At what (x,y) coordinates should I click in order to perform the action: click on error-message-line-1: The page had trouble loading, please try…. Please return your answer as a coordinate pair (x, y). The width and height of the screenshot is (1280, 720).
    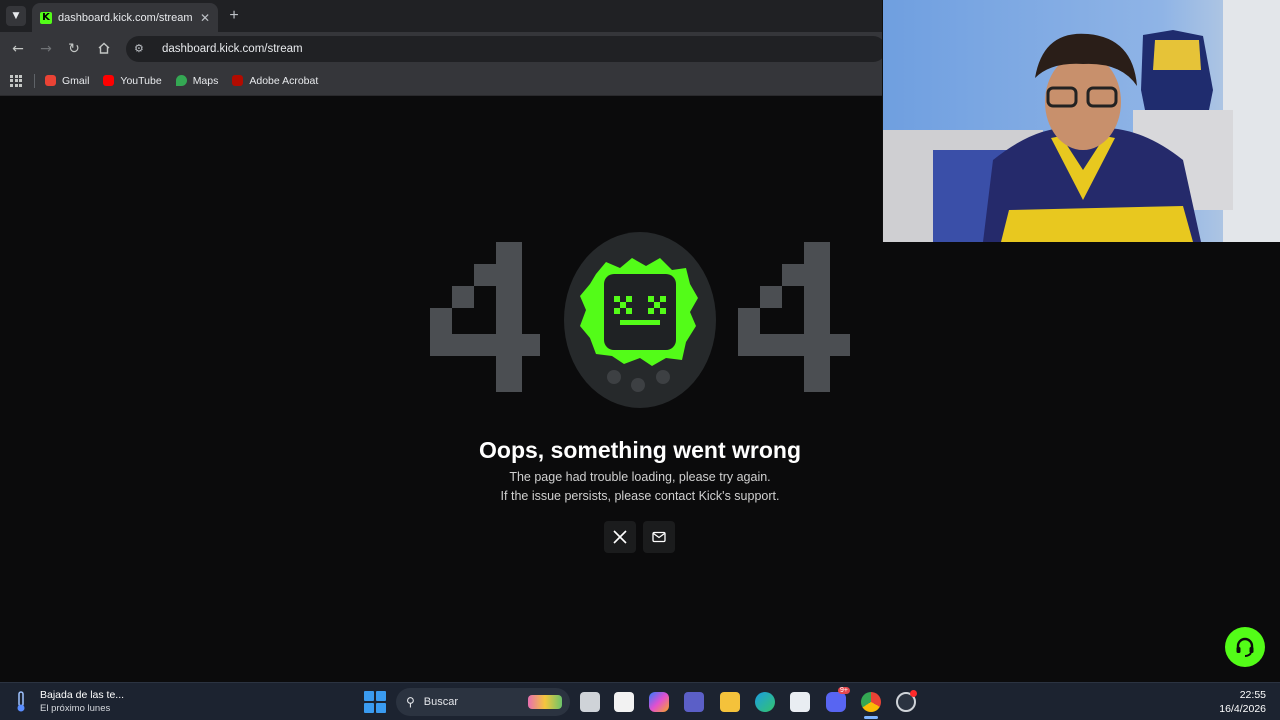
    Looking at the image, I should click on (640, 477).